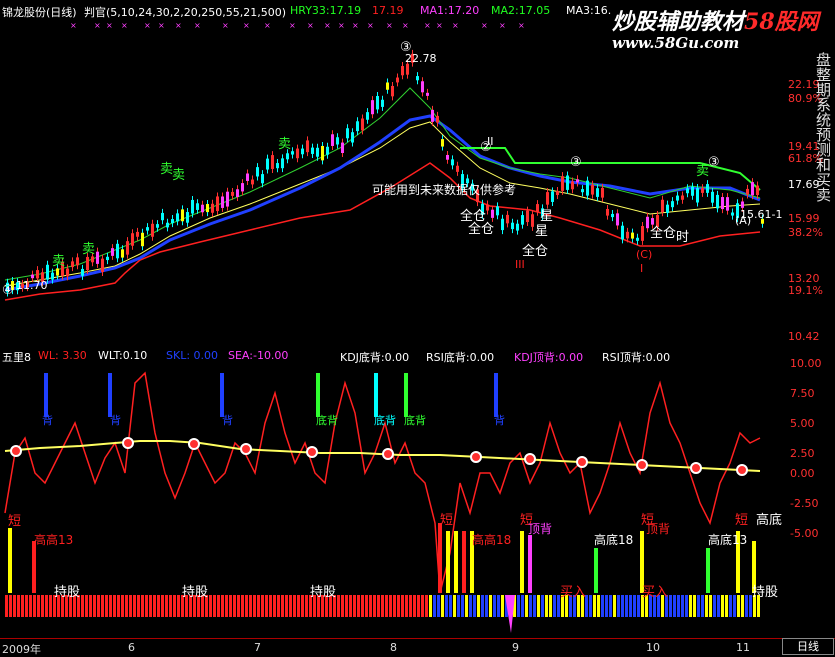 The width and height of the screenshot is (835, 657). What do you see at coordinates (421, 58) in the screenshot?
I see `high-price-label: 22.78` at bounding box center [421, 58].